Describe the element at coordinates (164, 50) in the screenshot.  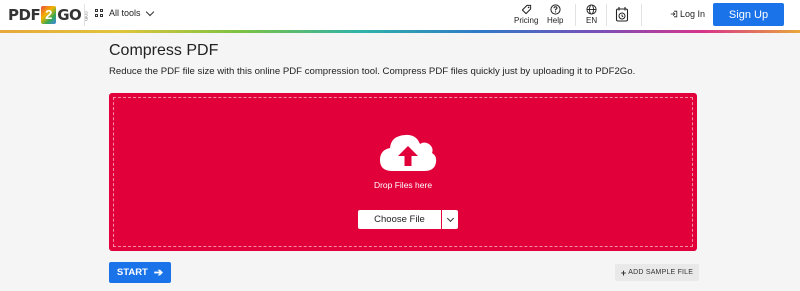
I see `page-title: Compress PDF` at that location.